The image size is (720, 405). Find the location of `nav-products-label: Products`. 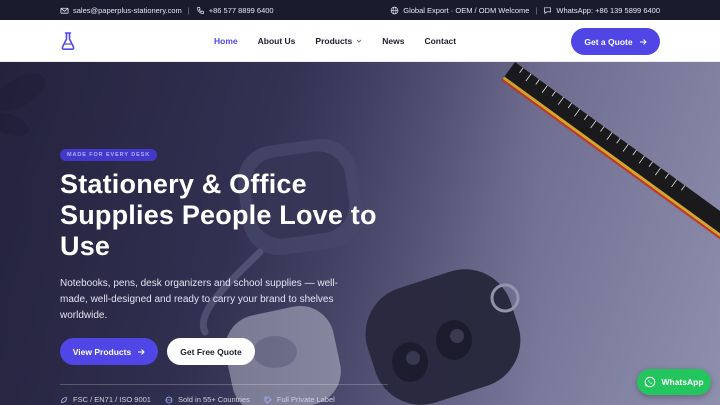

nav-products-label: Products is located at coordinates (334, 41).